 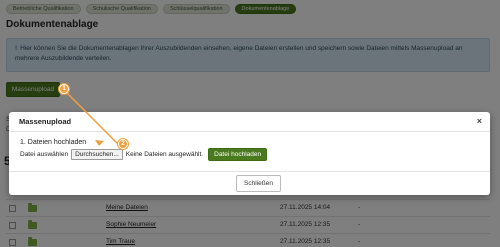 I want to click on dialog-title: Massenupload, so click(x=45, y=121).